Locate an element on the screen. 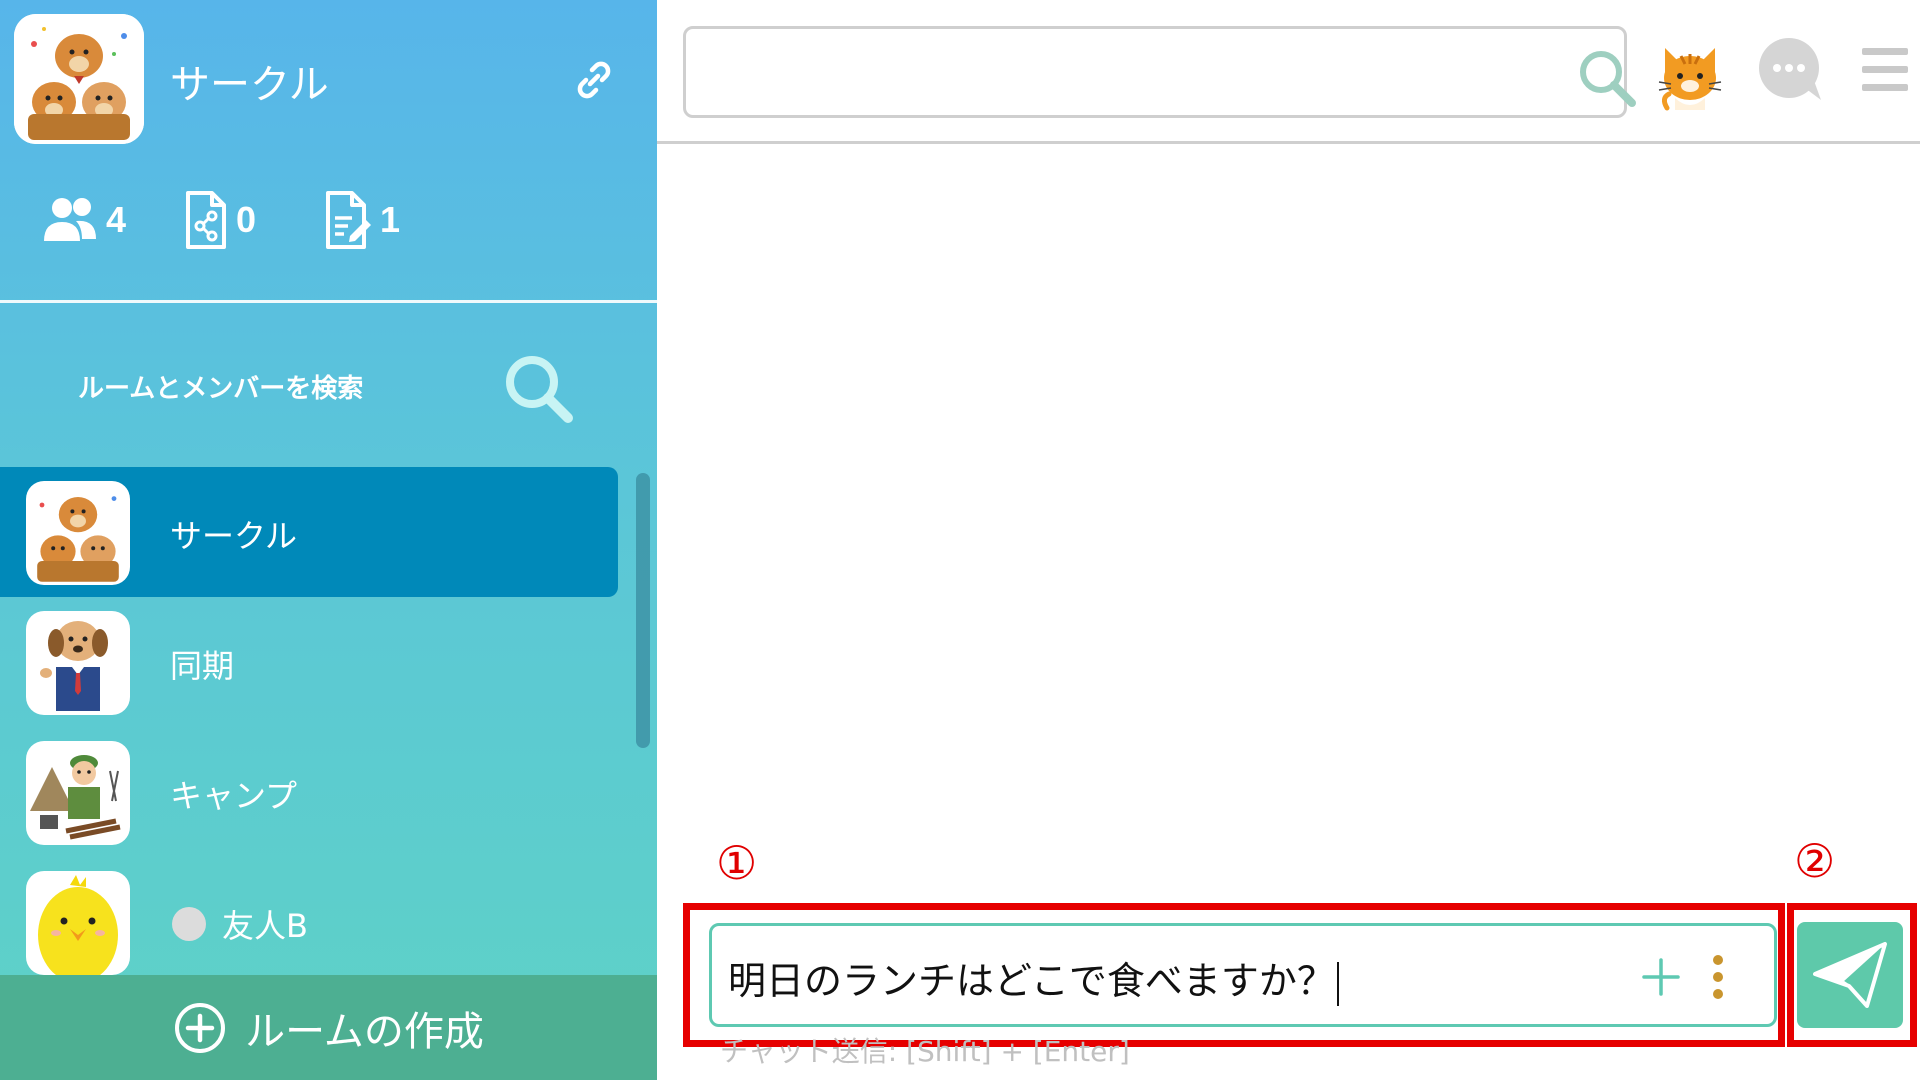 This screenshot has height=1080, width=1920. members-stat: 4 is located at coordinates (84, 220).